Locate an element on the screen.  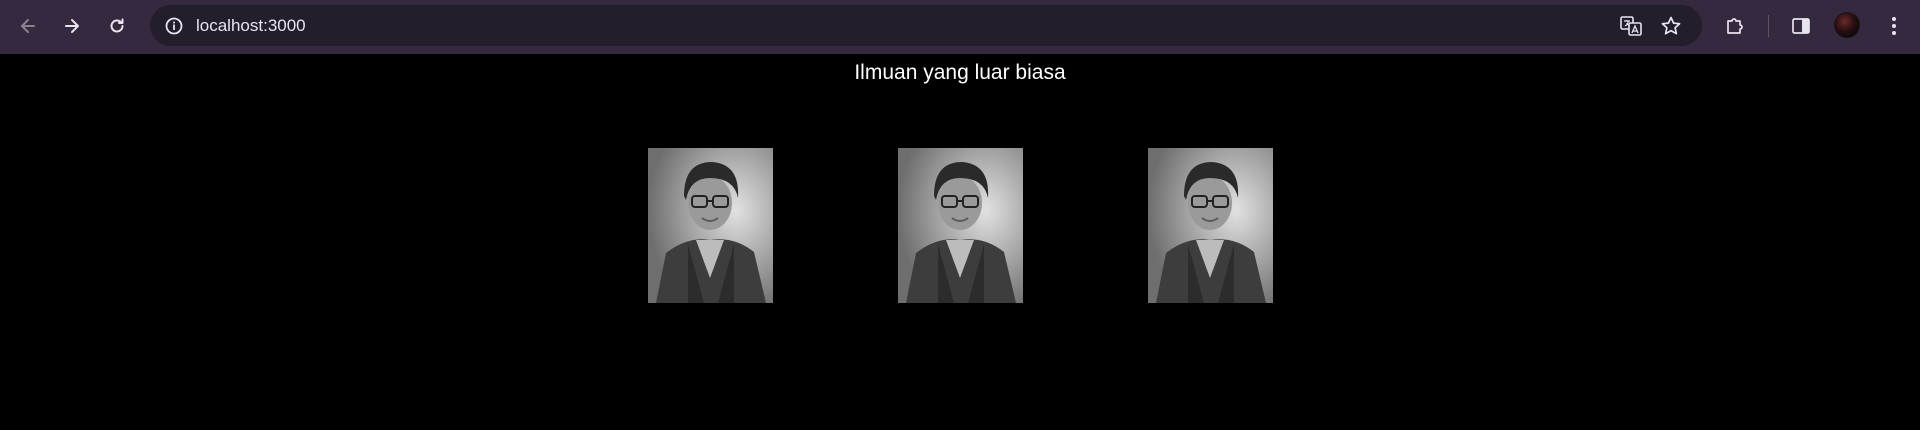
translate-button is located at coordinates (1631, 26).